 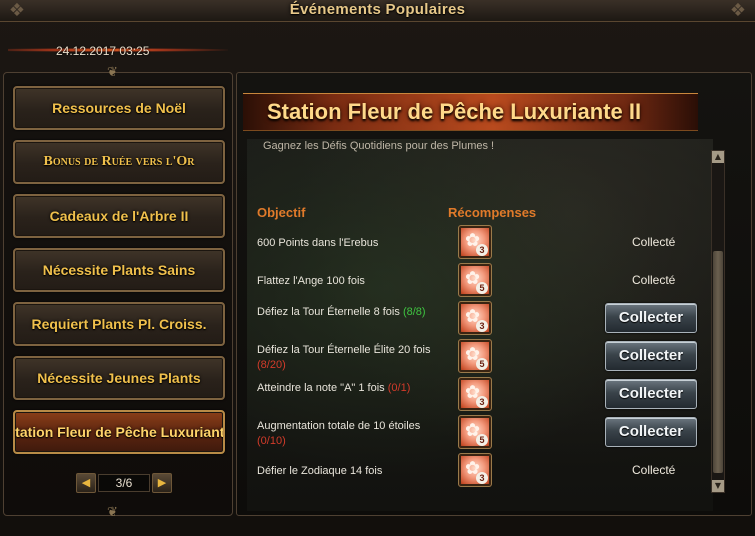 I want to click on bottom-ornament-icon: ❦, so click(x=112, y=512).